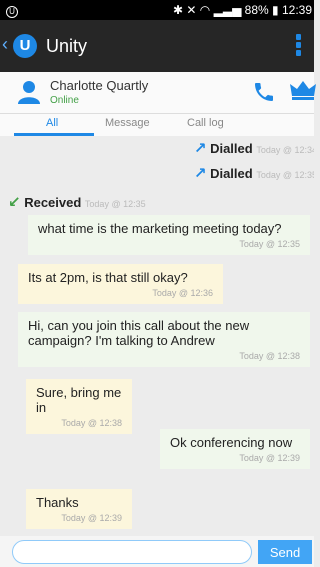  I want to click on message-time: Today @ 12:36, so click(182, 293).